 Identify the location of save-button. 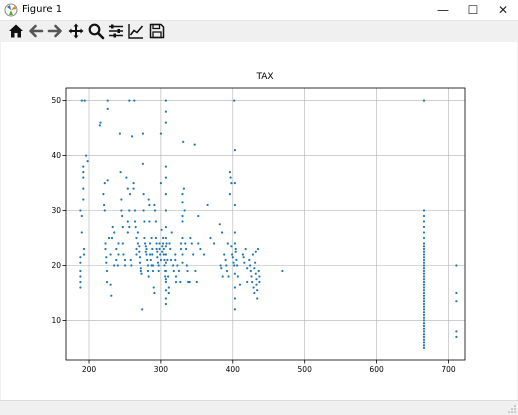
(157, 31).